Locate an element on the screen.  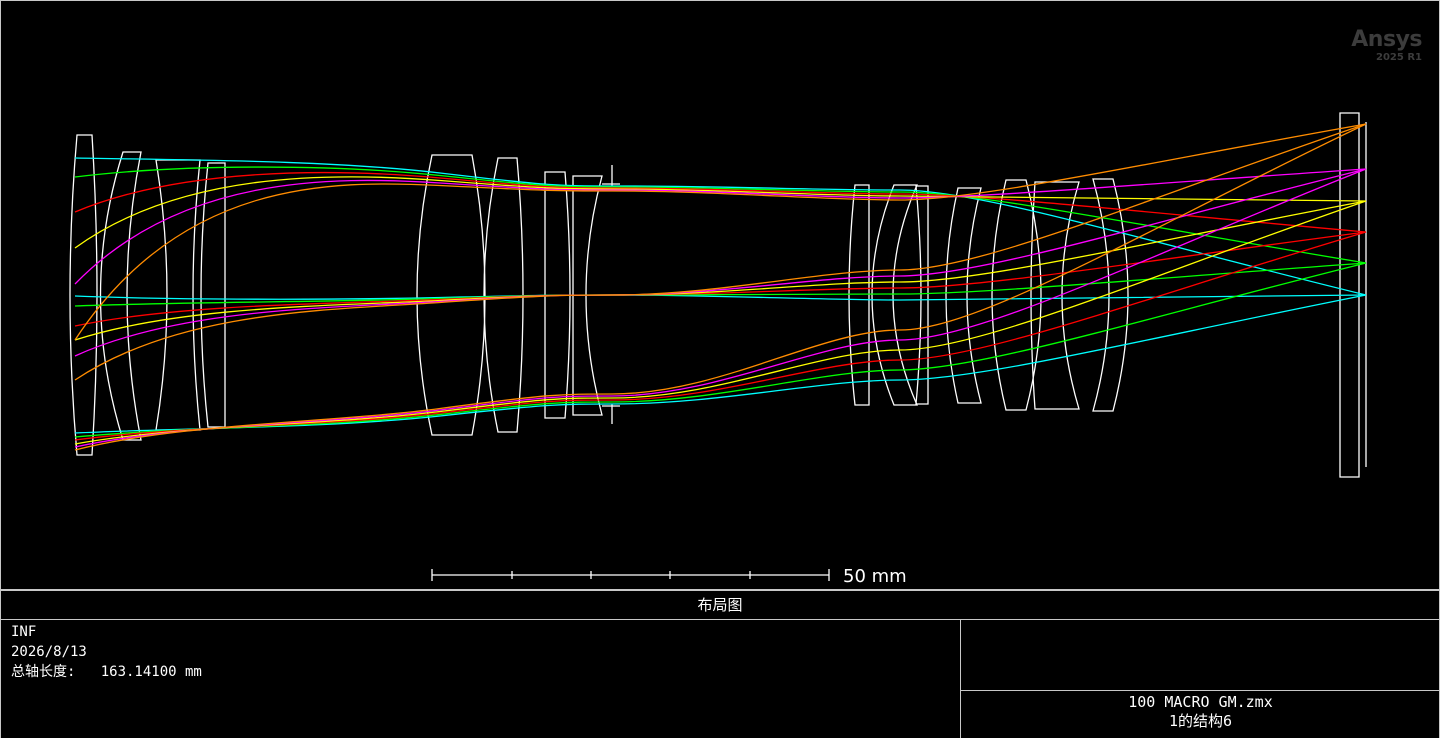
ansys-logo: Ansys 2025 R1 is located at coordinates (1386, 46).